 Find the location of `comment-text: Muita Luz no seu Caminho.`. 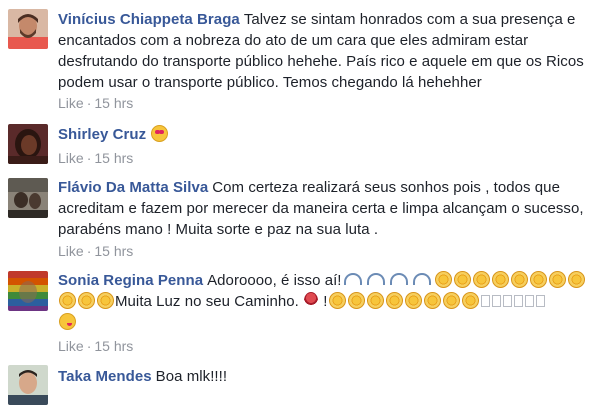

comment-text: Muita Luz no seu Caminho. is located at coordinates (207, 301).